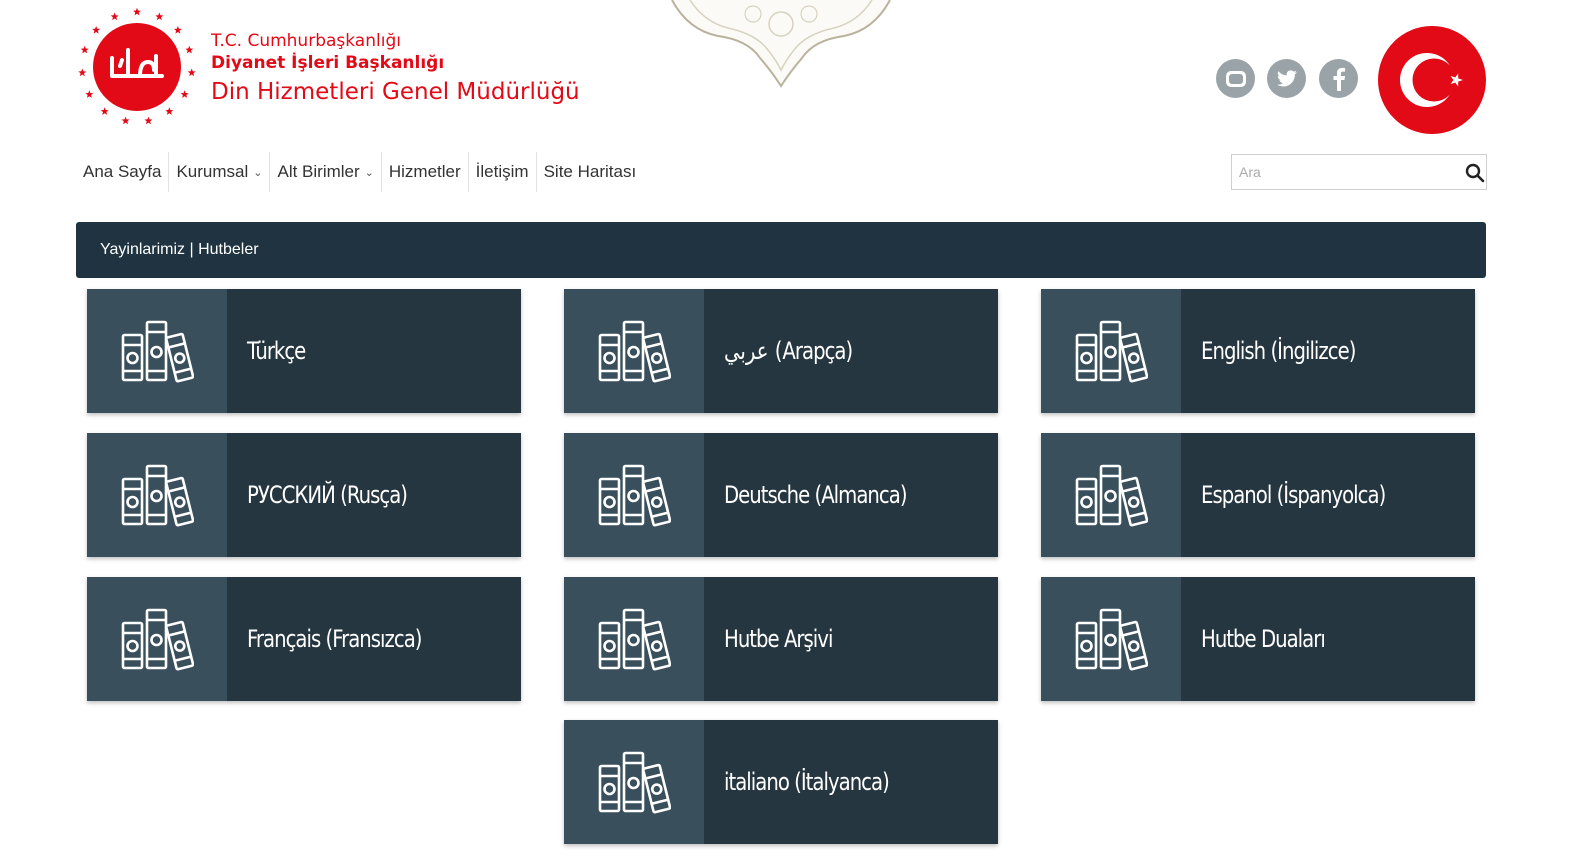 This screenshot has height=867, width=1583. I want to click on nav-item-kurumsal: Kurumsal ⌄, so click(220, 172).